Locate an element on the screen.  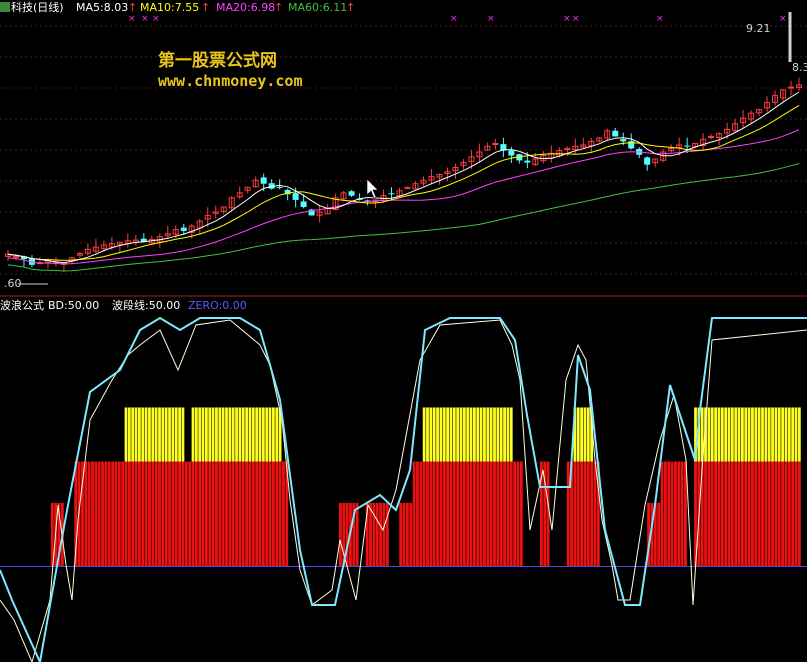
ma20-up-icon: ↑ is located at coordinates (279, 7).